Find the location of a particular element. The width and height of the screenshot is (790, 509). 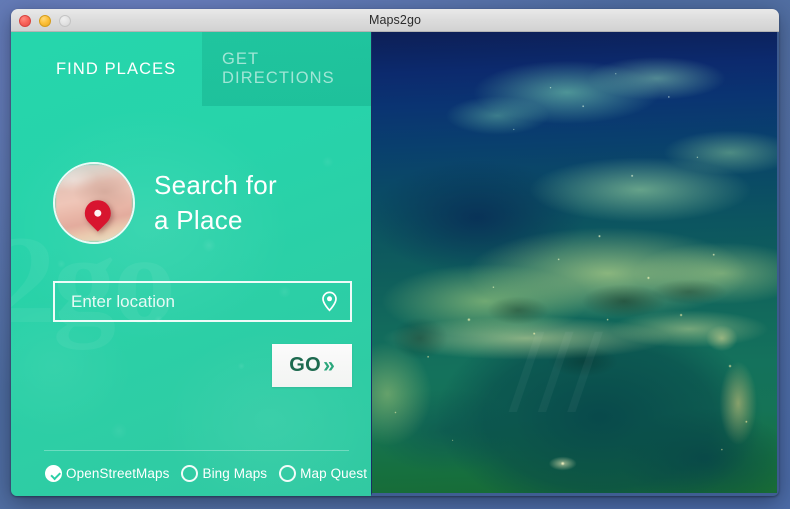

provider-radio-group: OpenStreetMaps Bing Maps Map Quest is located at coordinates (206, 473).